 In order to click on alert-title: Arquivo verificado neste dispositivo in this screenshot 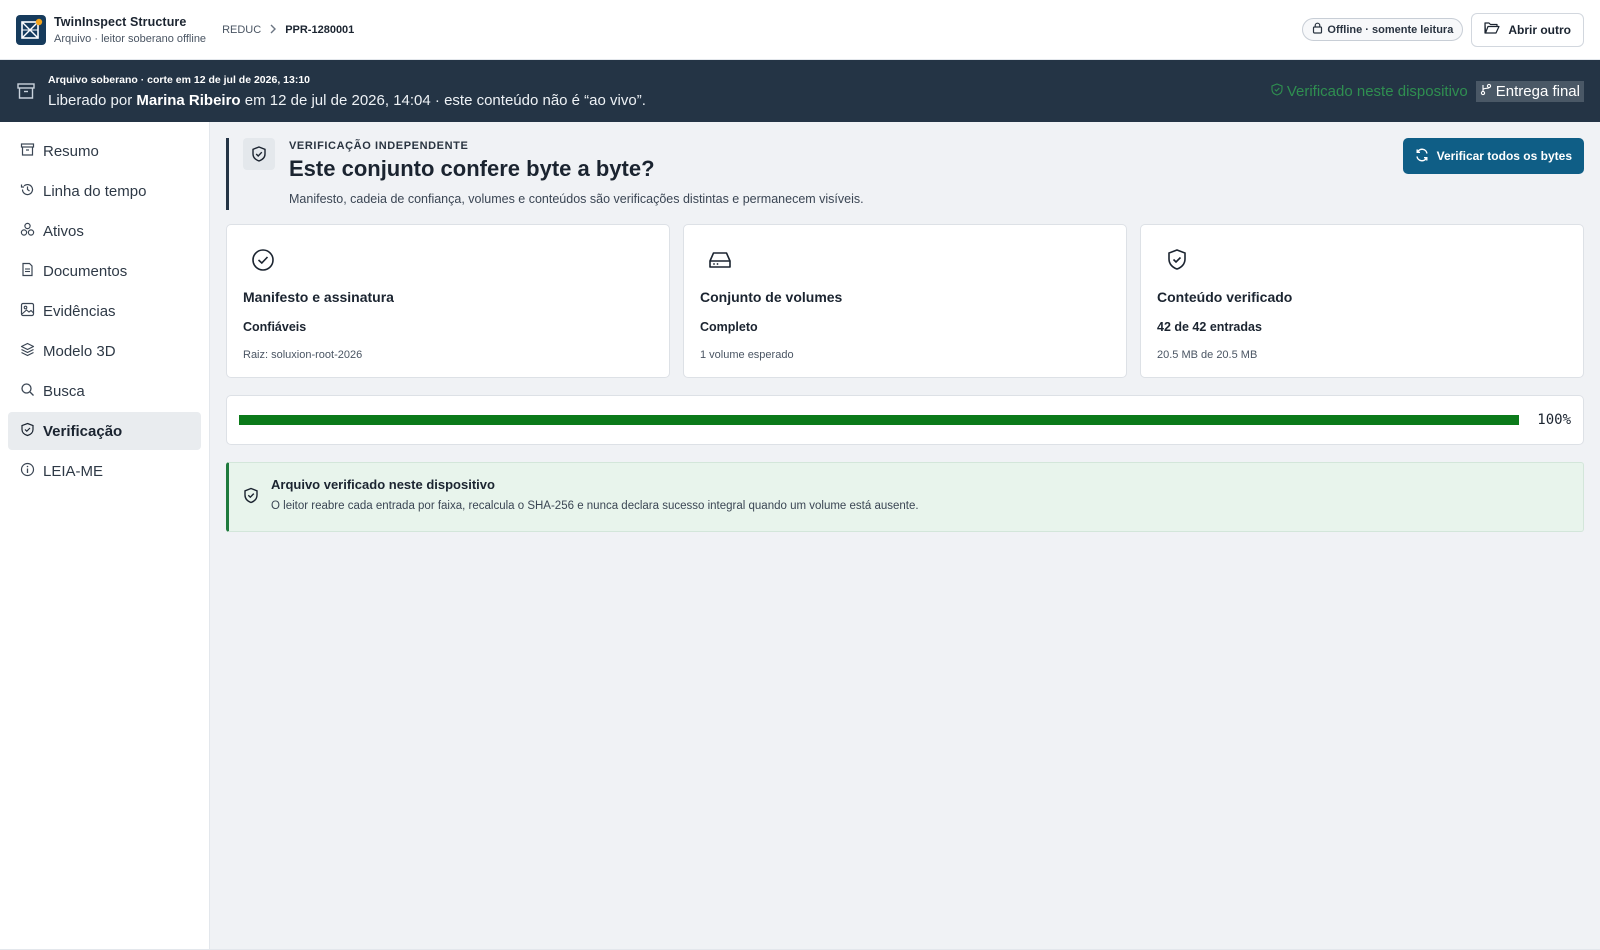, I will do `click(383, 484)`.